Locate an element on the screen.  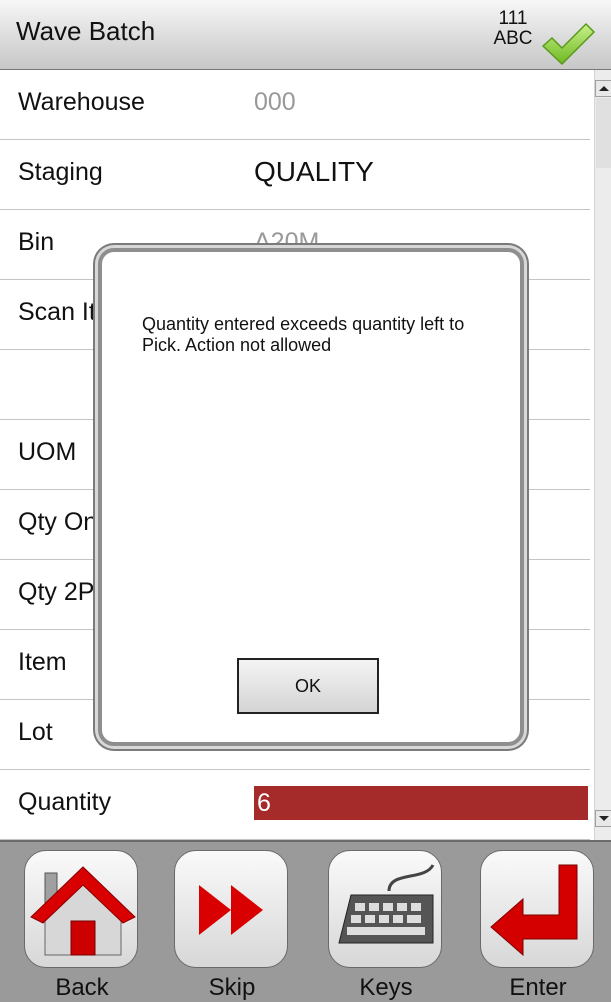
qty-on-hand-label: Qty On is located at coordinates (58, 522).